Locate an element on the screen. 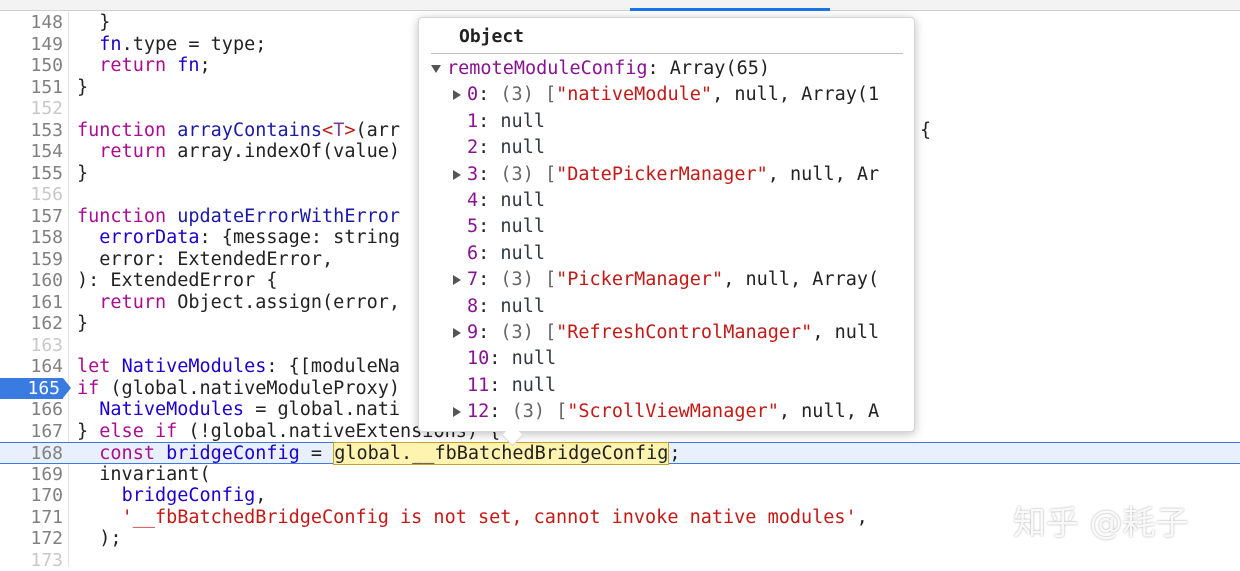  code-line: 173 is located at coordinates (620, 560).